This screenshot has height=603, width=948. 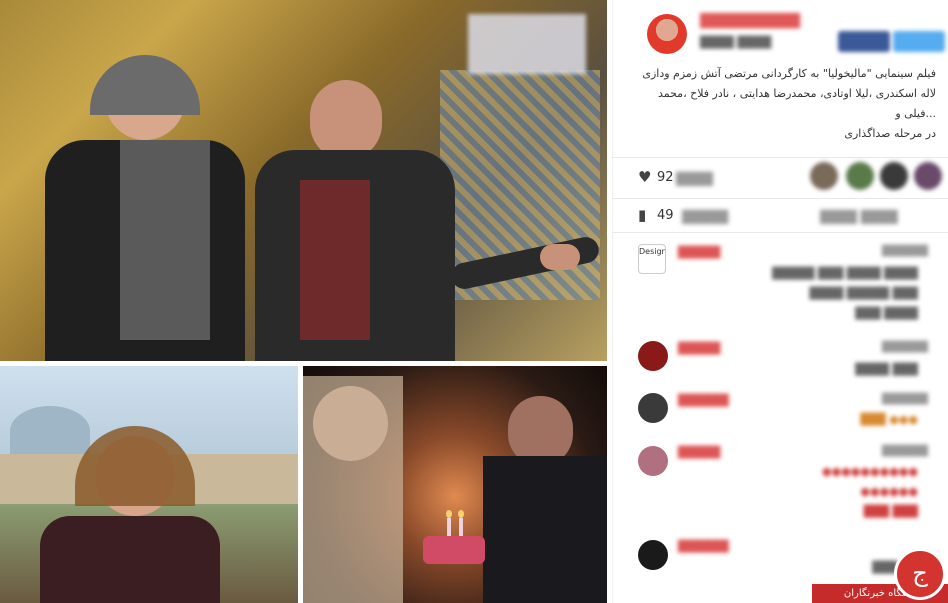 What do you see at coordinates (895, 567) in the screenshot?
I see `comment-text: ██ ███` at bounding box center [895, 567].